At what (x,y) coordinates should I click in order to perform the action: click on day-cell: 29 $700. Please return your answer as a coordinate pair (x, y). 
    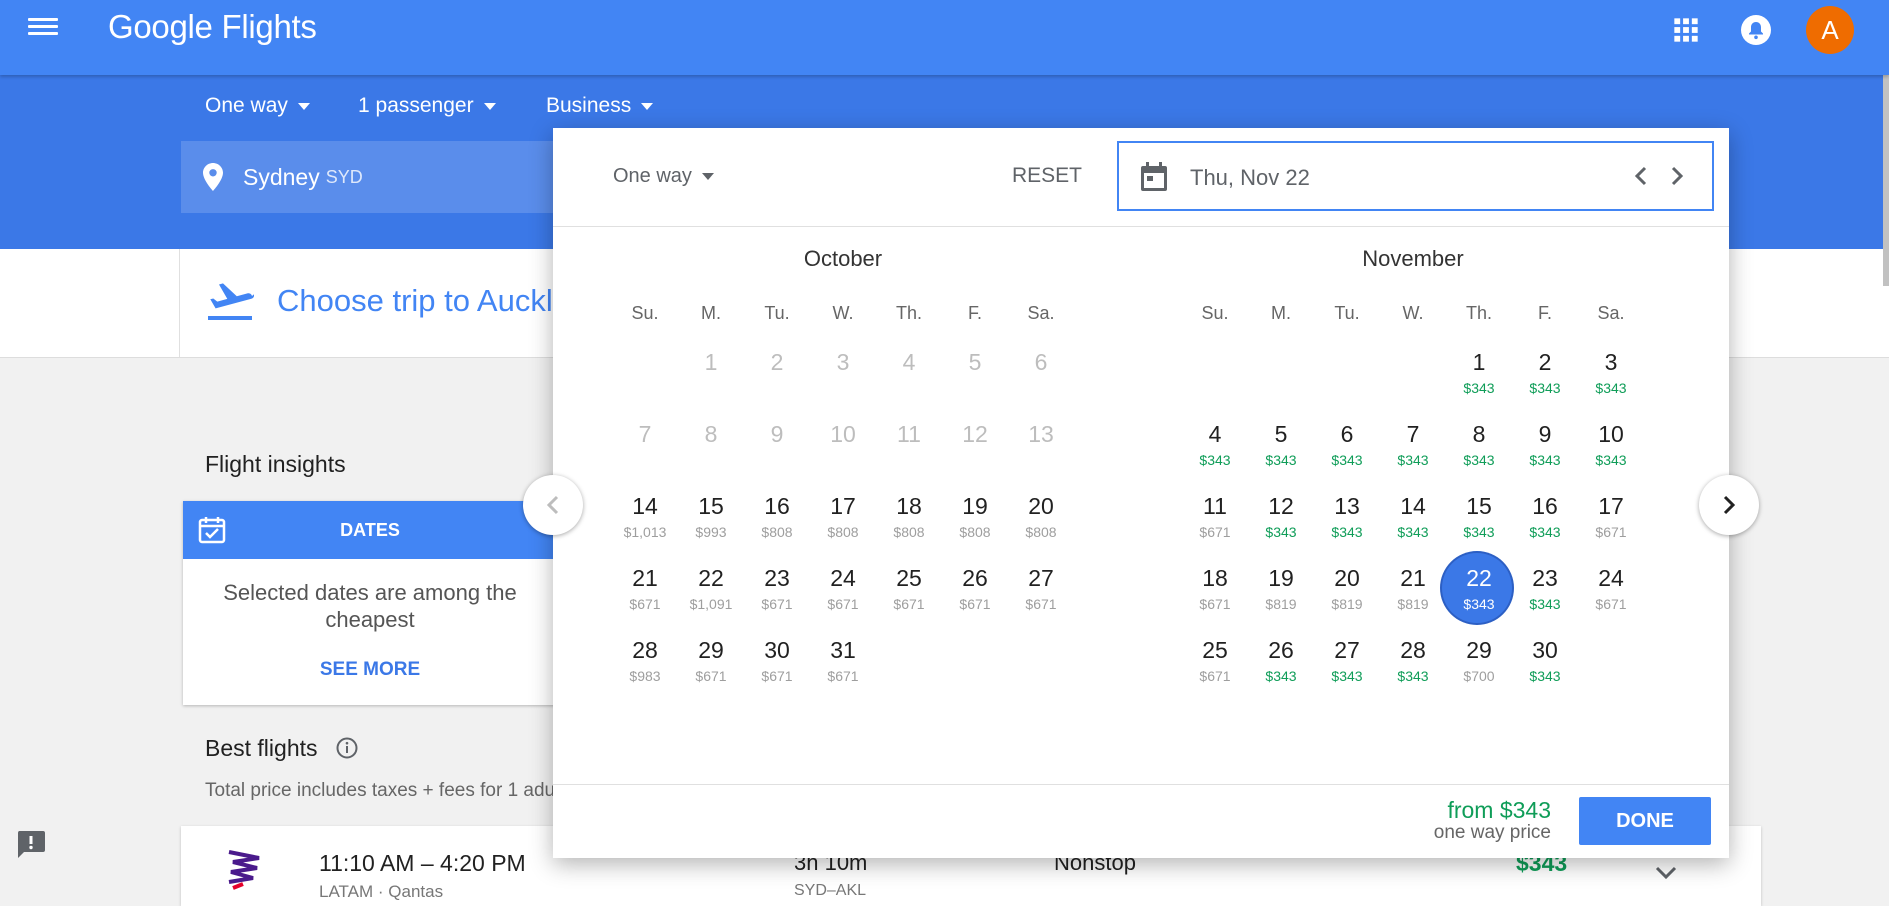
    Looking at the image, I should click on (1479, 669).